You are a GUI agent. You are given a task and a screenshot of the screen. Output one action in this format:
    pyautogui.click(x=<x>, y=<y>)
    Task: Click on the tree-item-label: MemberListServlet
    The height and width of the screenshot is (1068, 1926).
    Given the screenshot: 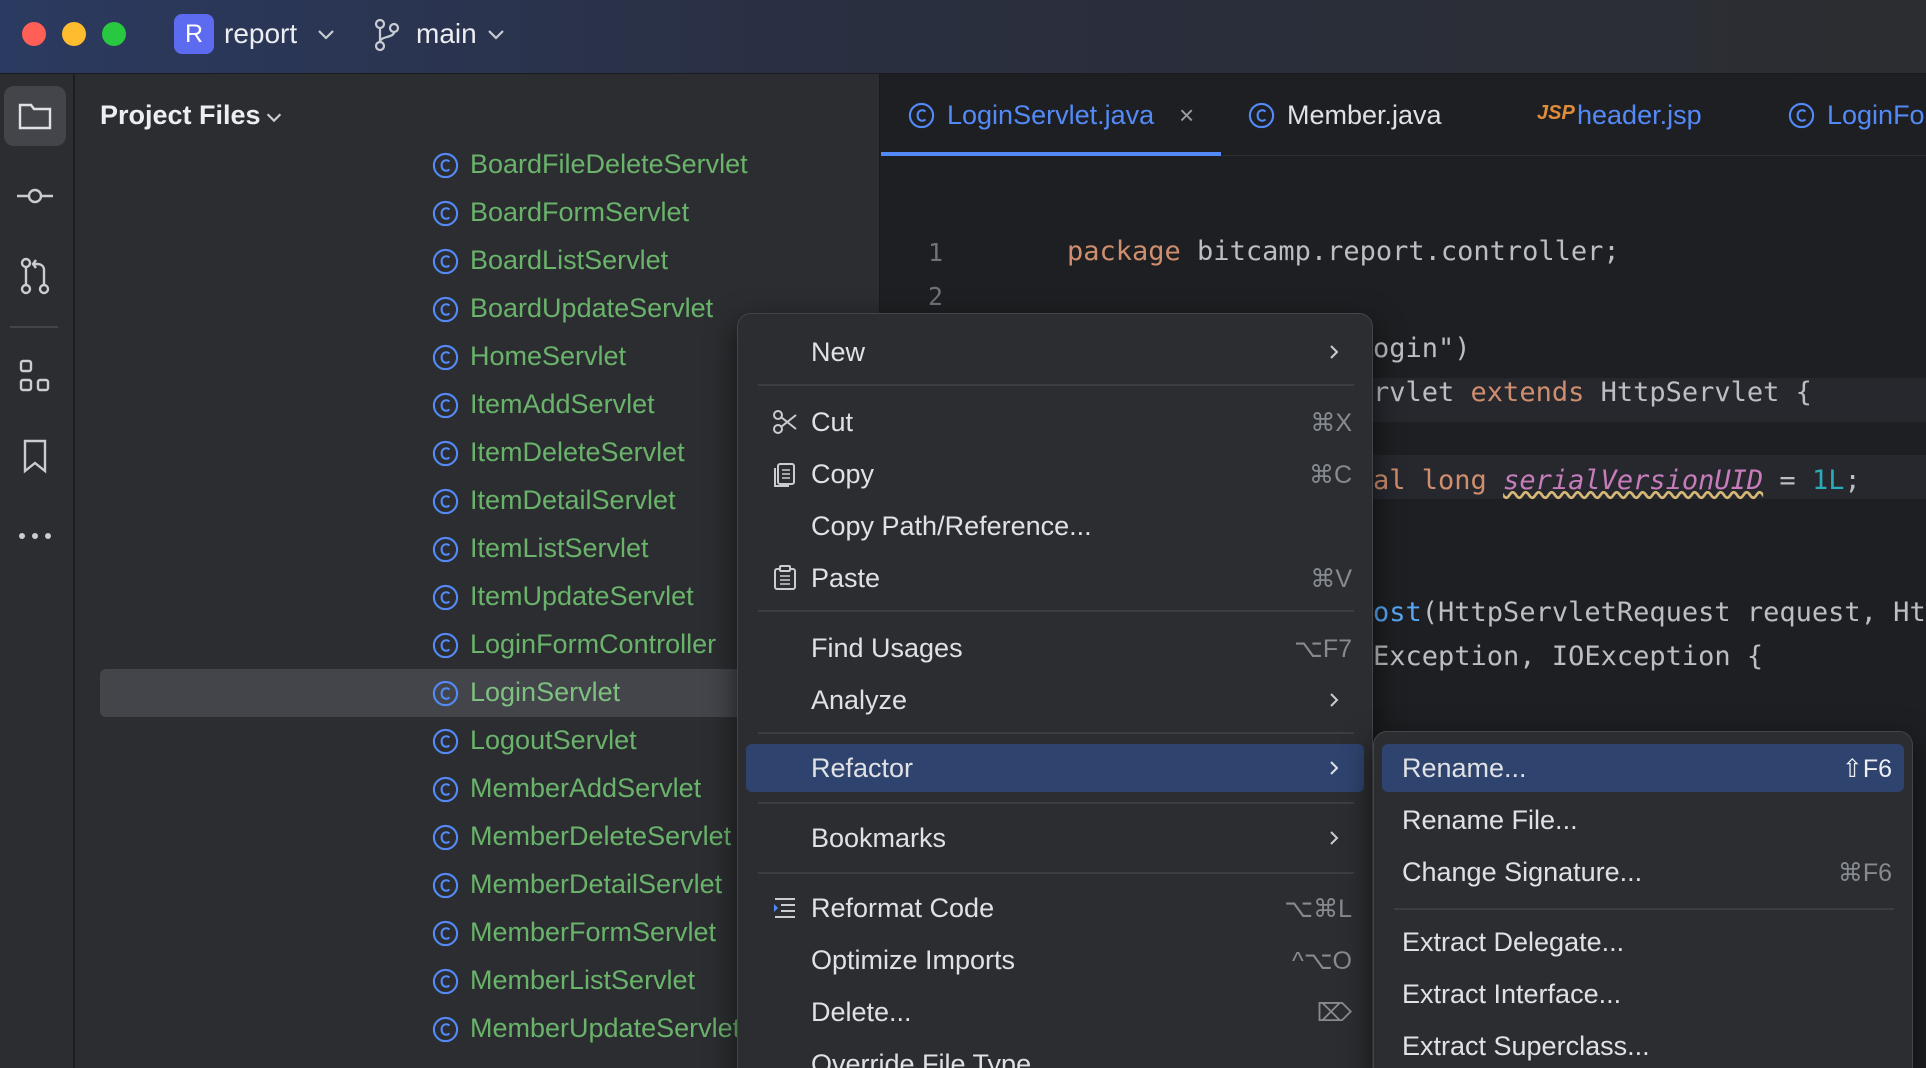 What is the action you would take?
    pyautogui.click(x=583, y=980)
    